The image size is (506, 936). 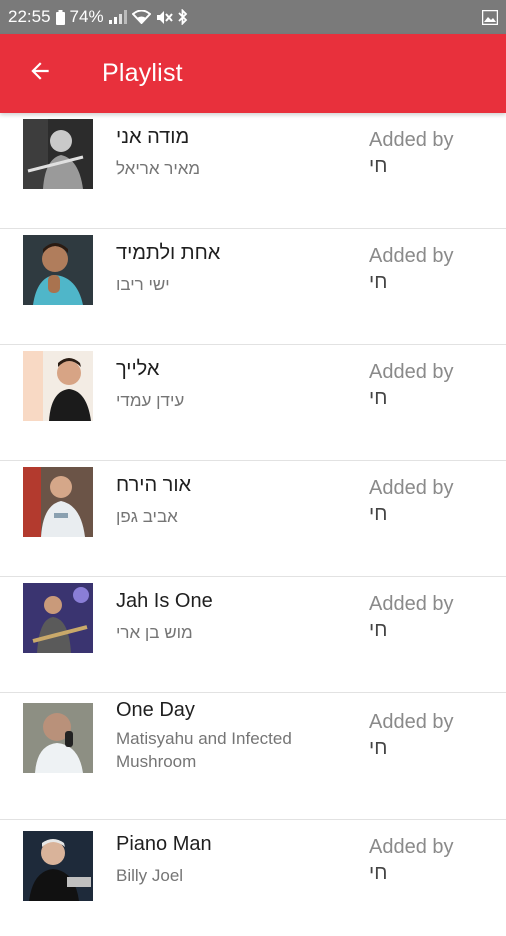 I want to click on song-artist: ישי ריבו, so click(x=143, y=284).